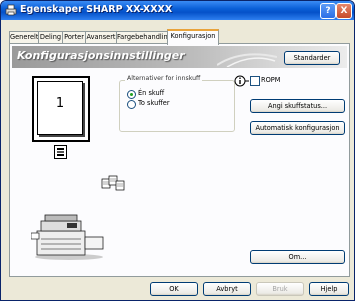 The height and width of the screenshot is (301, 355). I want to click on title-bar: Egenskaper SHARP XX-XXXX ? X, so click(177, 10).